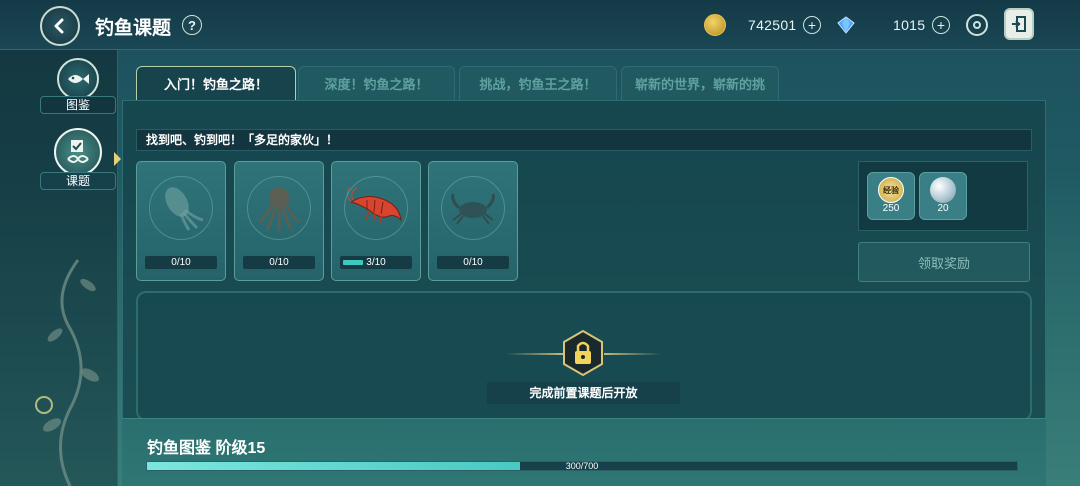 The width and height of the screenshot is (1080, 486). Describe the element at coordinates (943, 190) in the screenshot. I see `pearl-icon` at that location.